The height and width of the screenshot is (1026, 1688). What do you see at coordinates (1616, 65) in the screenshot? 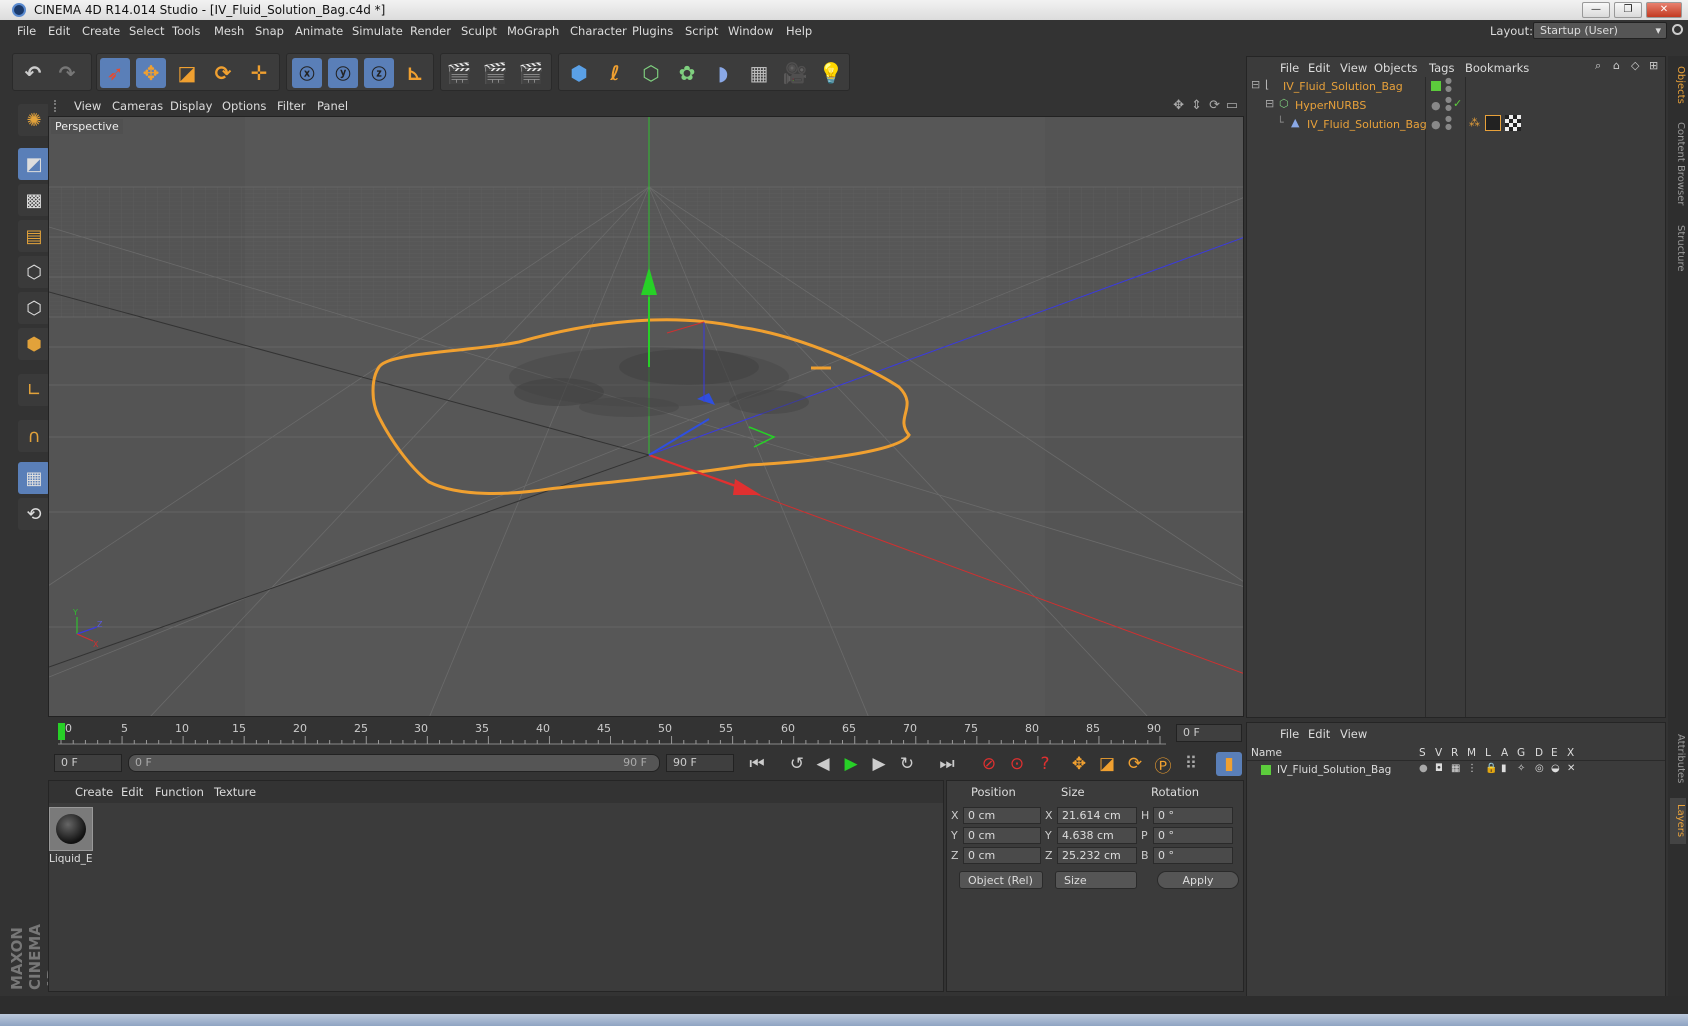
I see `home-icon: ⌂` at bounding box center [1616, 65].